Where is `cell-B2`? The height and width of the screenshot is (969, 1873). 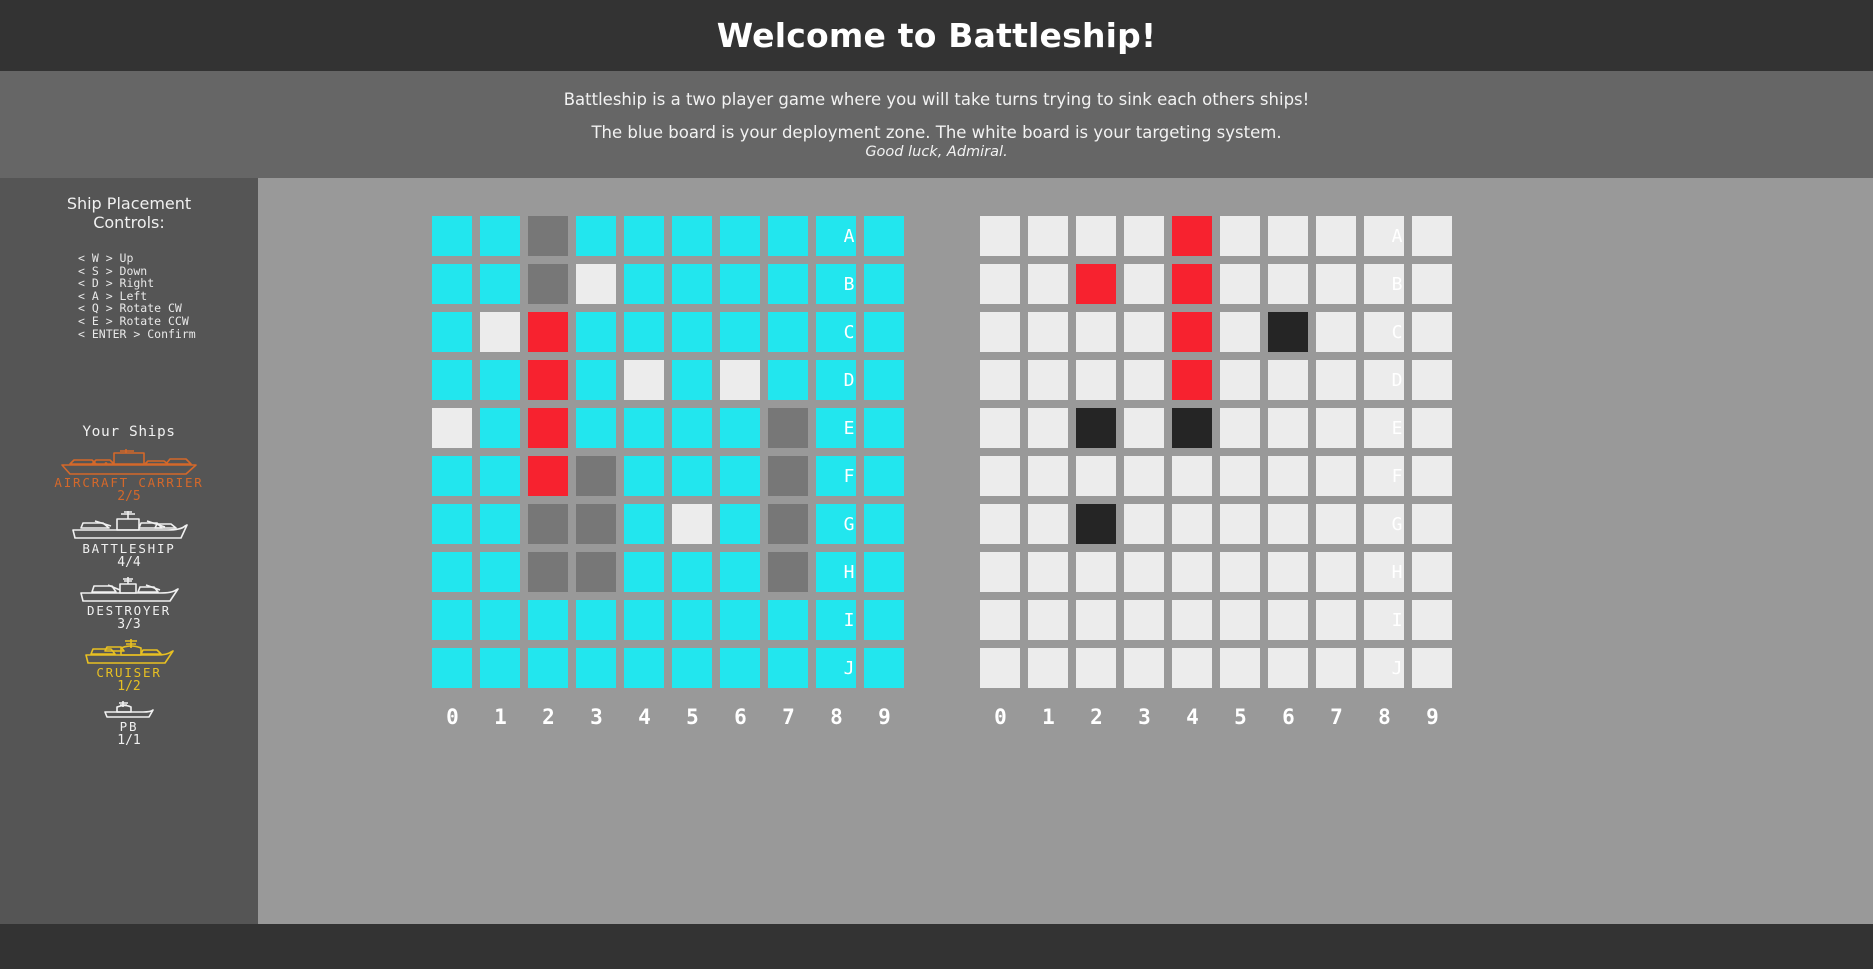 cell-B2 is located at coordinates (548, 284).